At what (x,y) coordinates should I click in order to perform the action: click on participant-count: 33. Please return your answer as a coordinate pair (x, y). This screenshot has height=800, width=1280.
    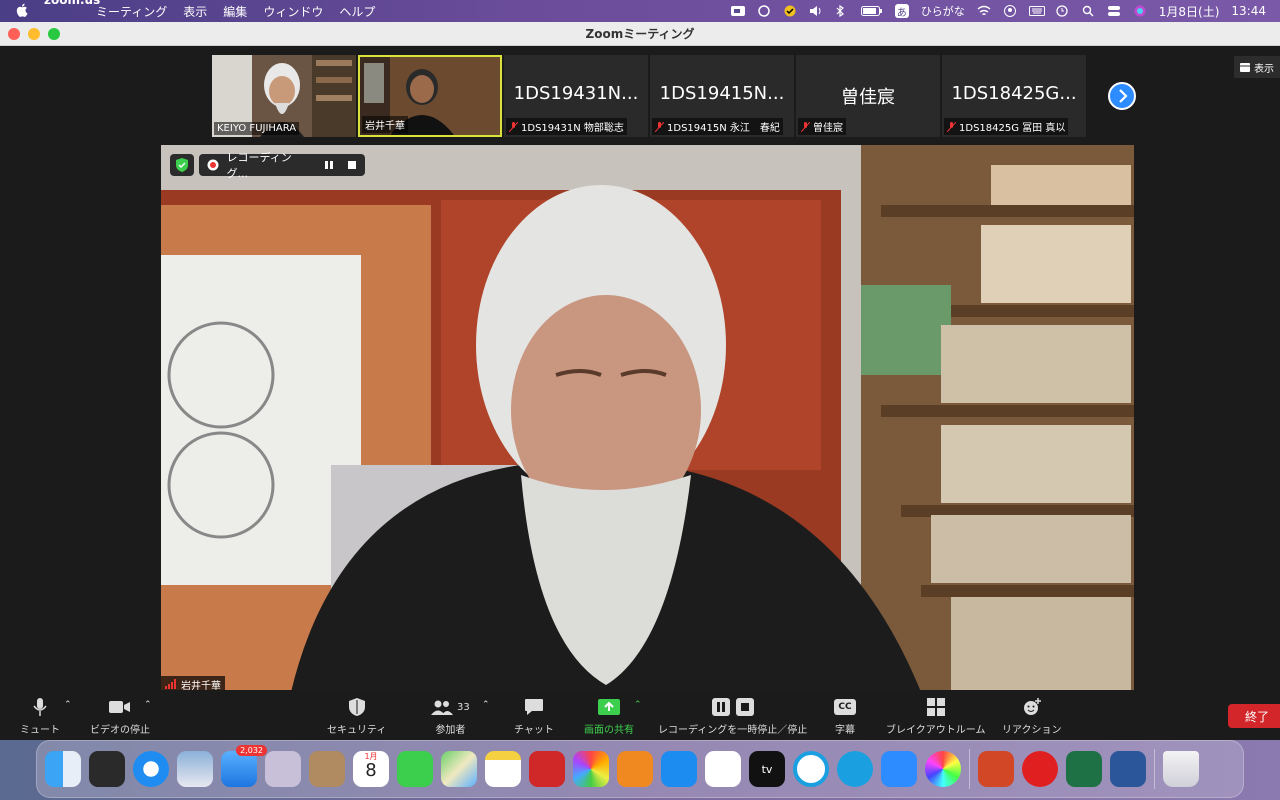
    Looking at the image, I should click on (463, 707).